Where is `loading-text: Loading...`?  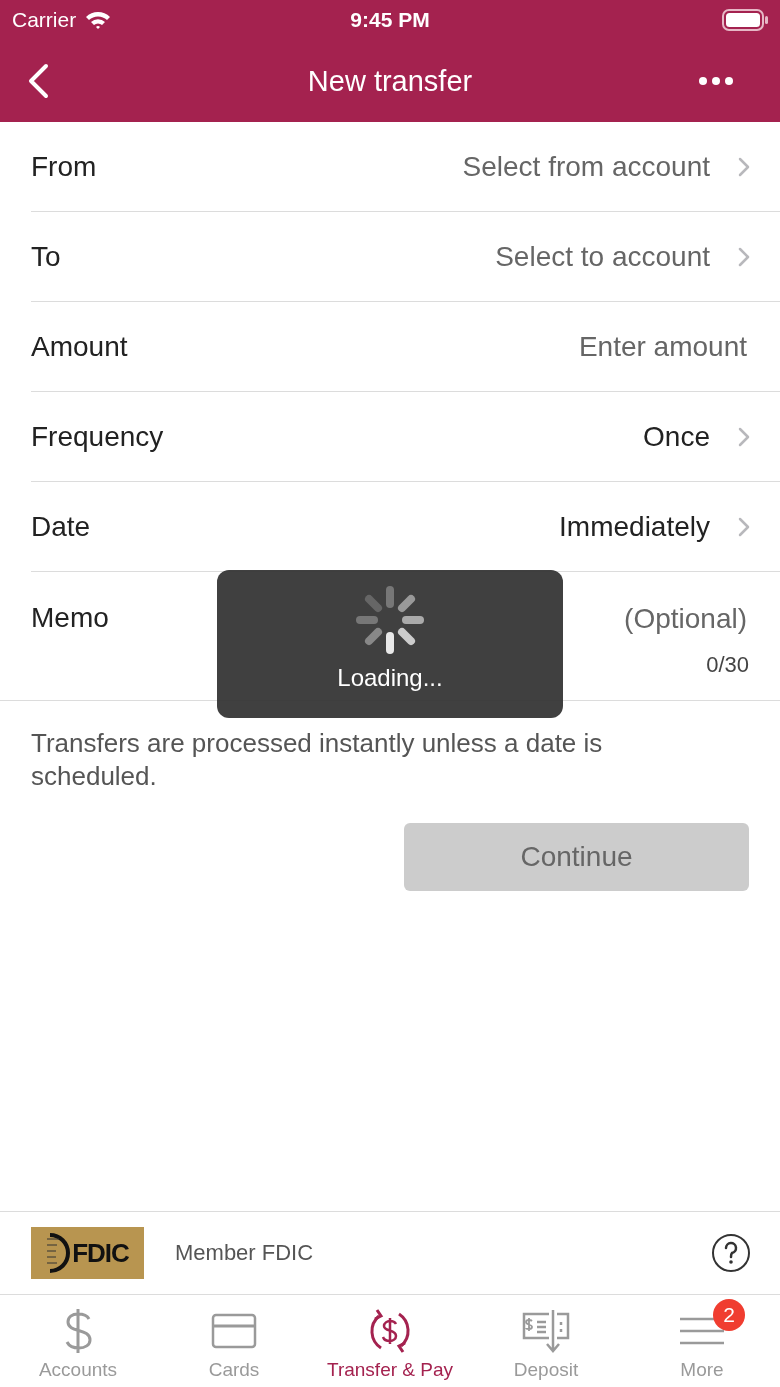 loading-text: Loading... is located at coordinates (390, 678).